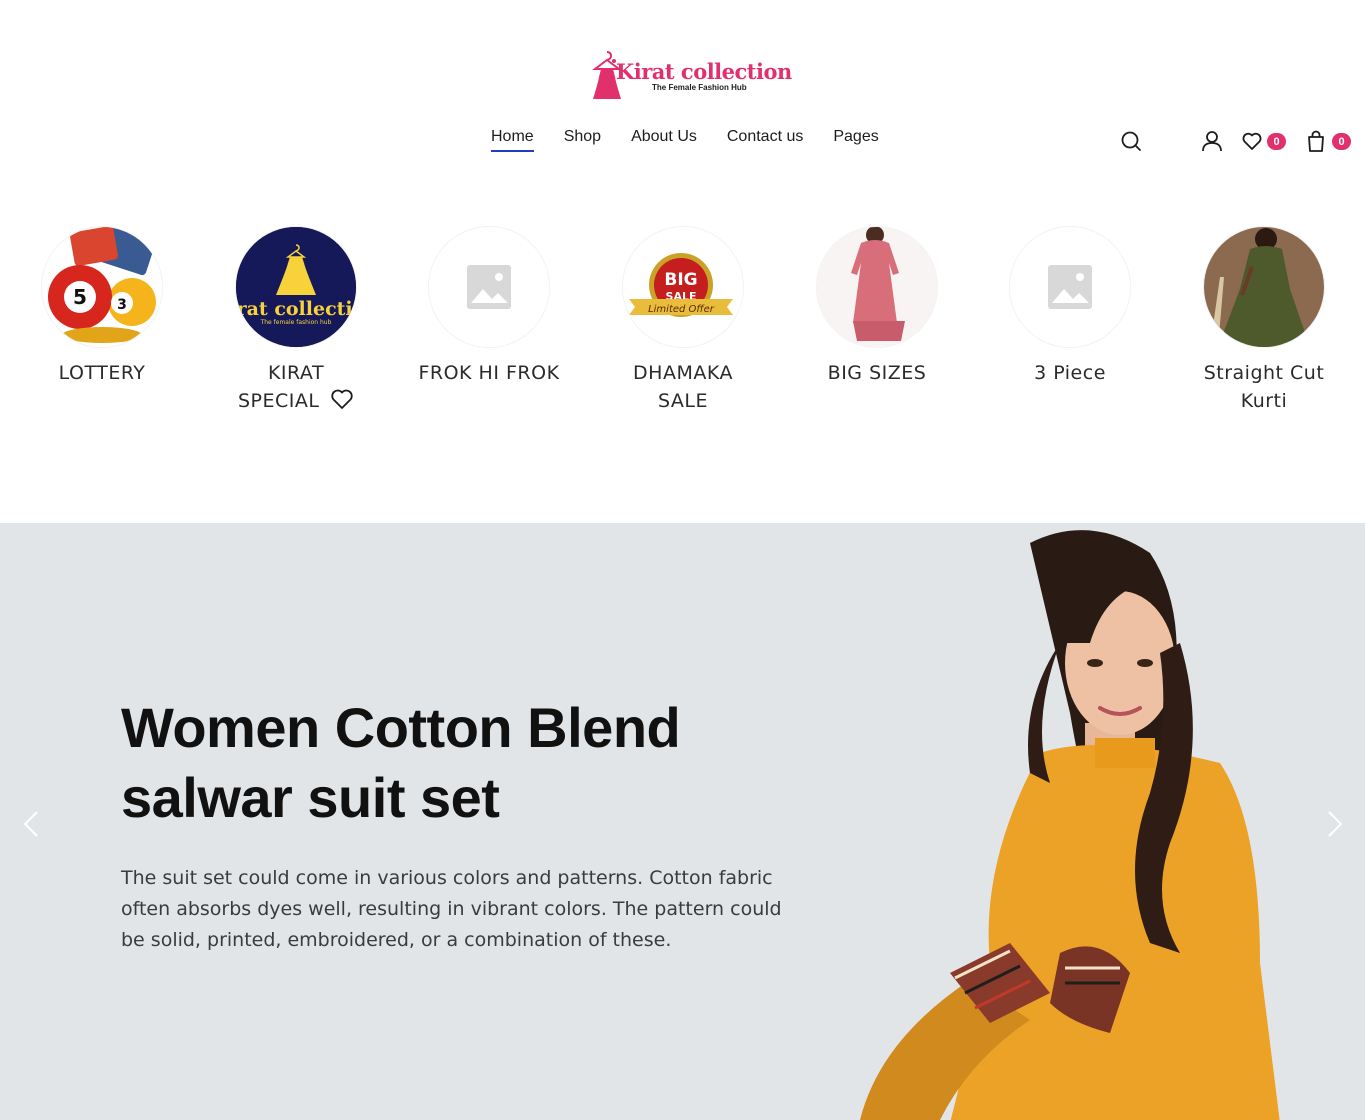 Image resolution: width=1365 pixels, height=1120 pixels. What do you see at coordinates (122, 305) in the screenshot?
I see `svg-text: 3` at bounding box center [122, 305].